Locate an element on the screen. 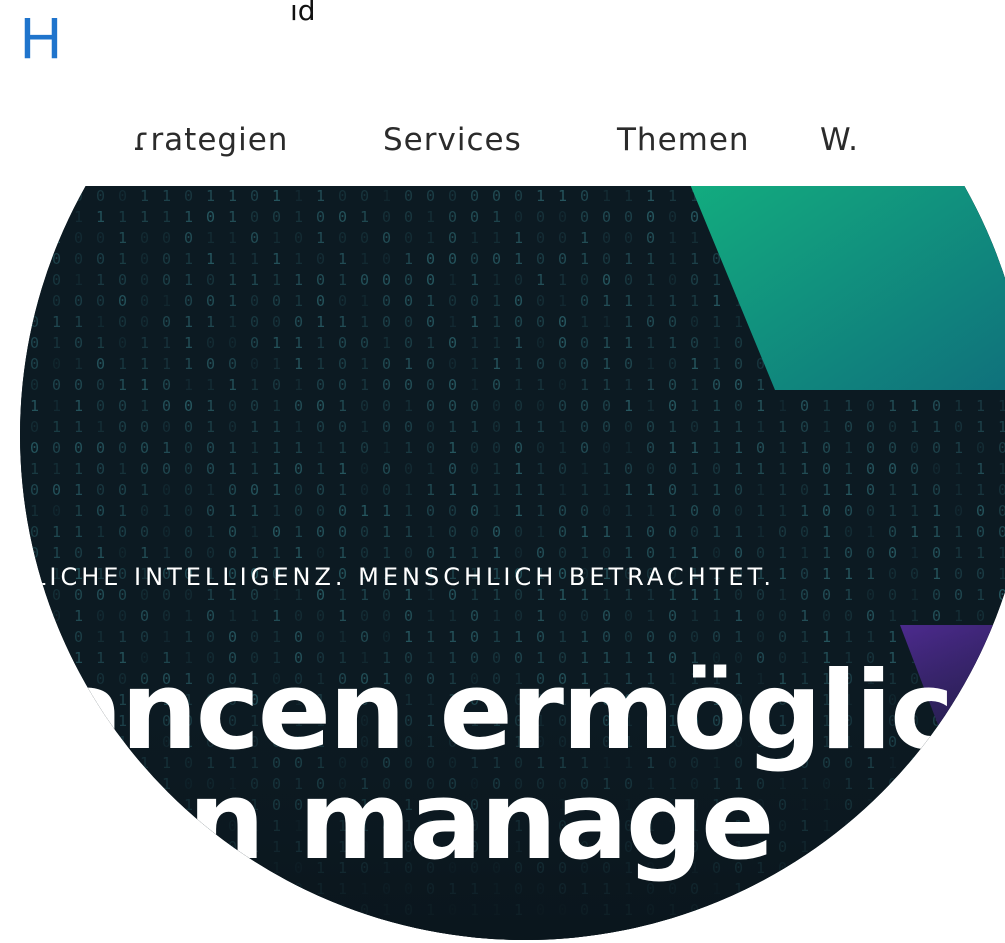  nav-item-strategien-label: ɾrategien is located at coordinates (210, 140).